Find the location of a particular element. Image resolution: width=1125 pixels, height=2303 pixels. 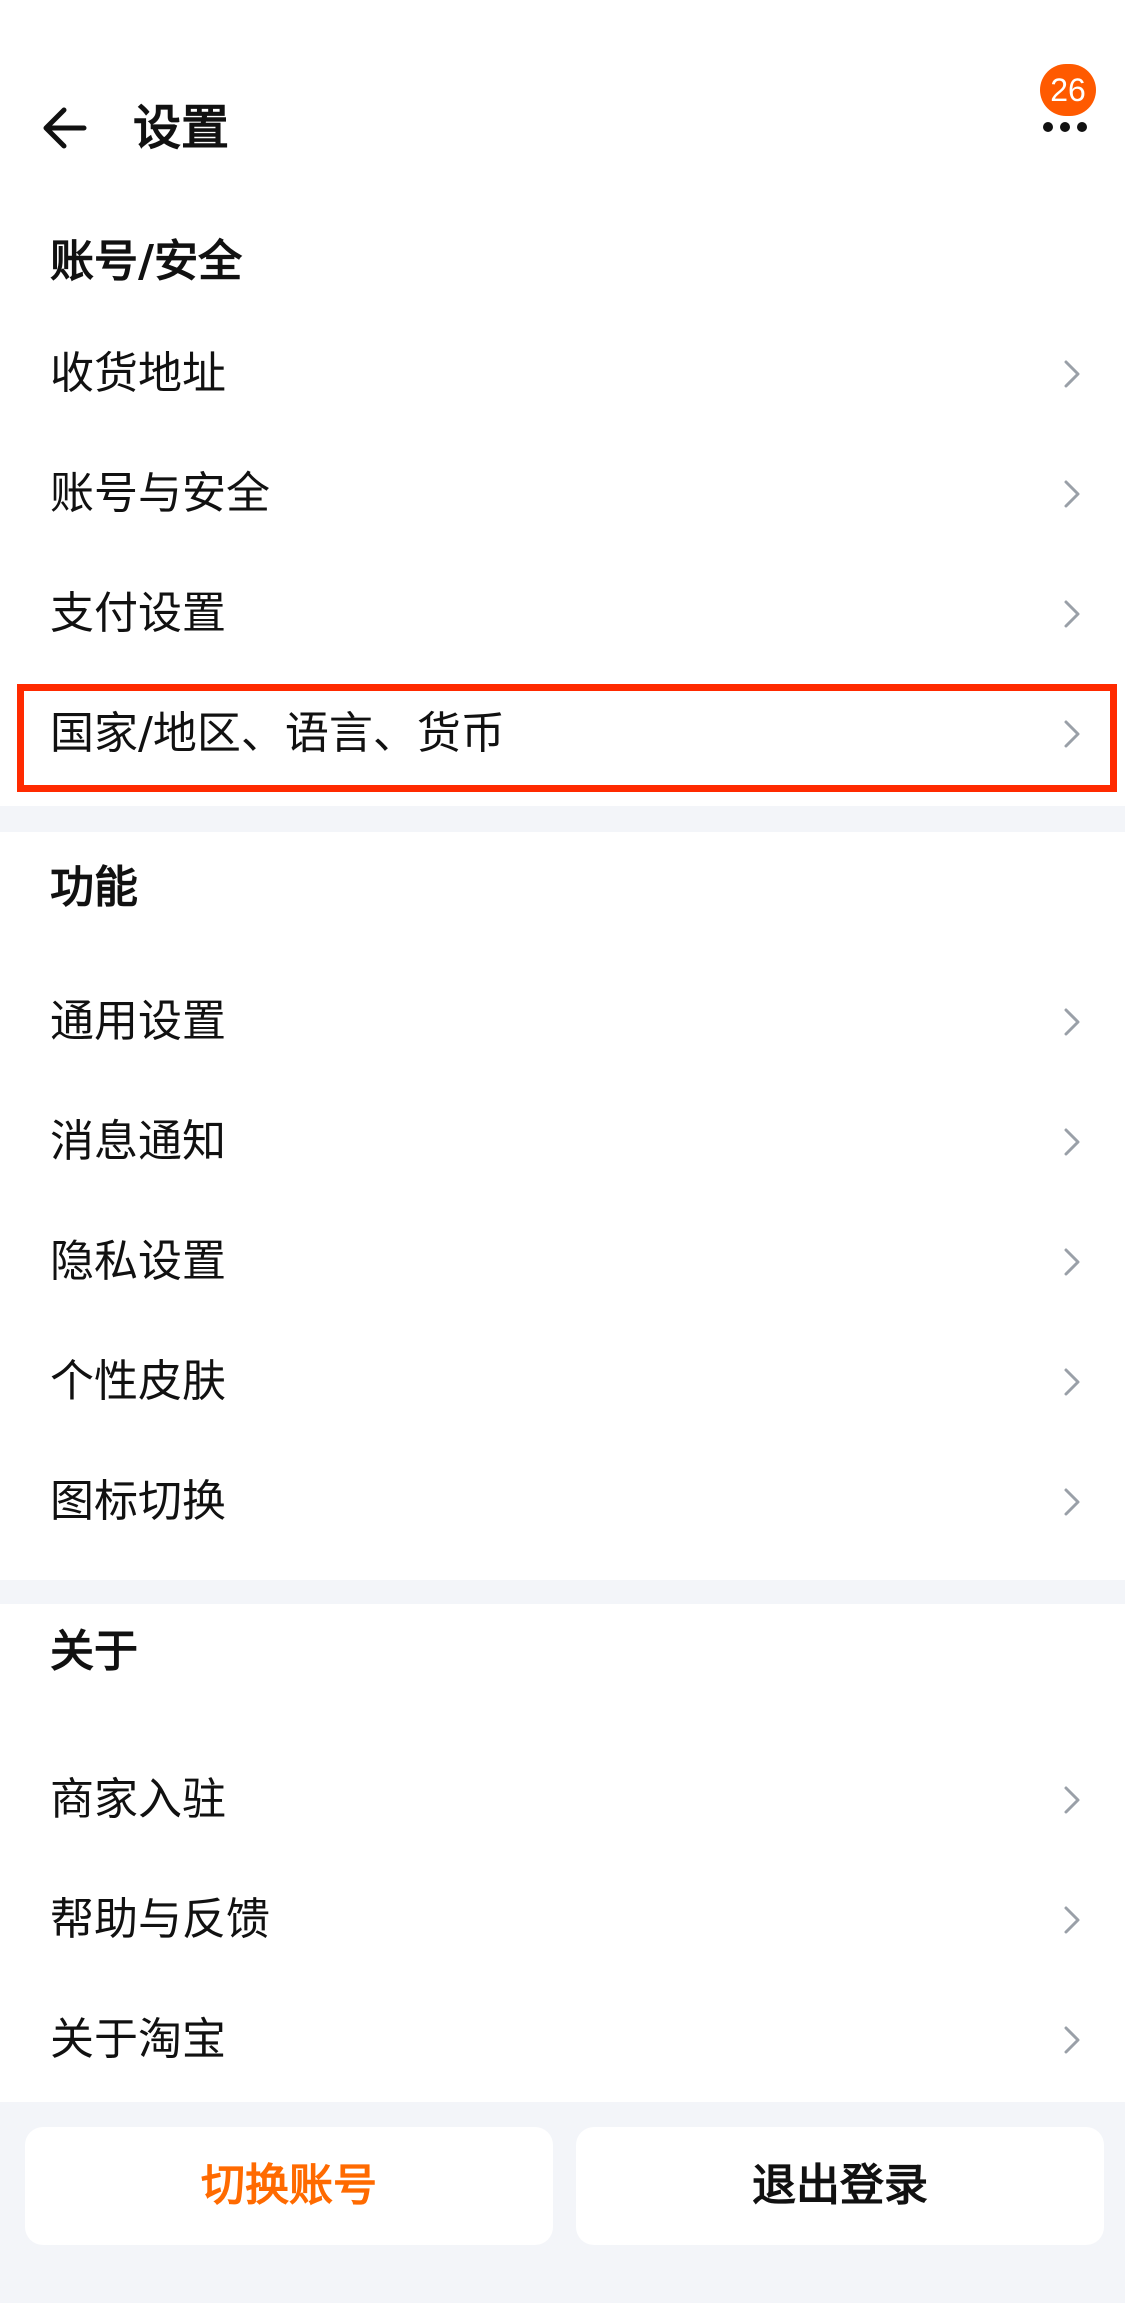

settings-item-about-taobao: 关于淘宝 is located at coordinates (562, 2040).